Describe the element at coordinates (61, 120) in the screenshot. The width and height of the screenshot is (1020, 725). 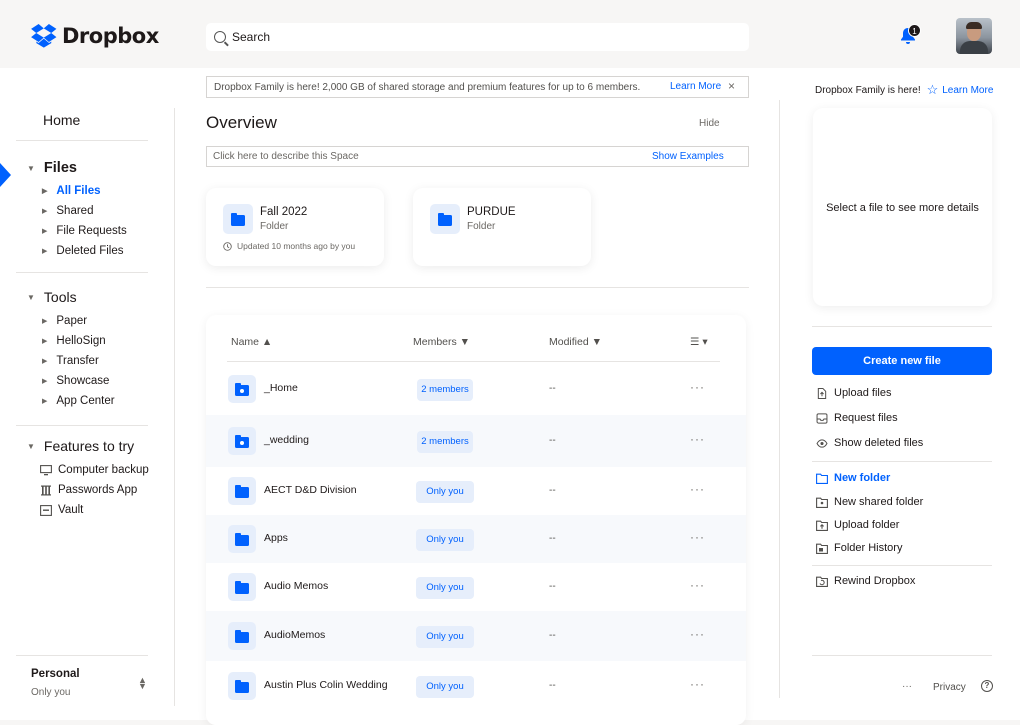
I see `sidebar-item-home: Home` at that location.